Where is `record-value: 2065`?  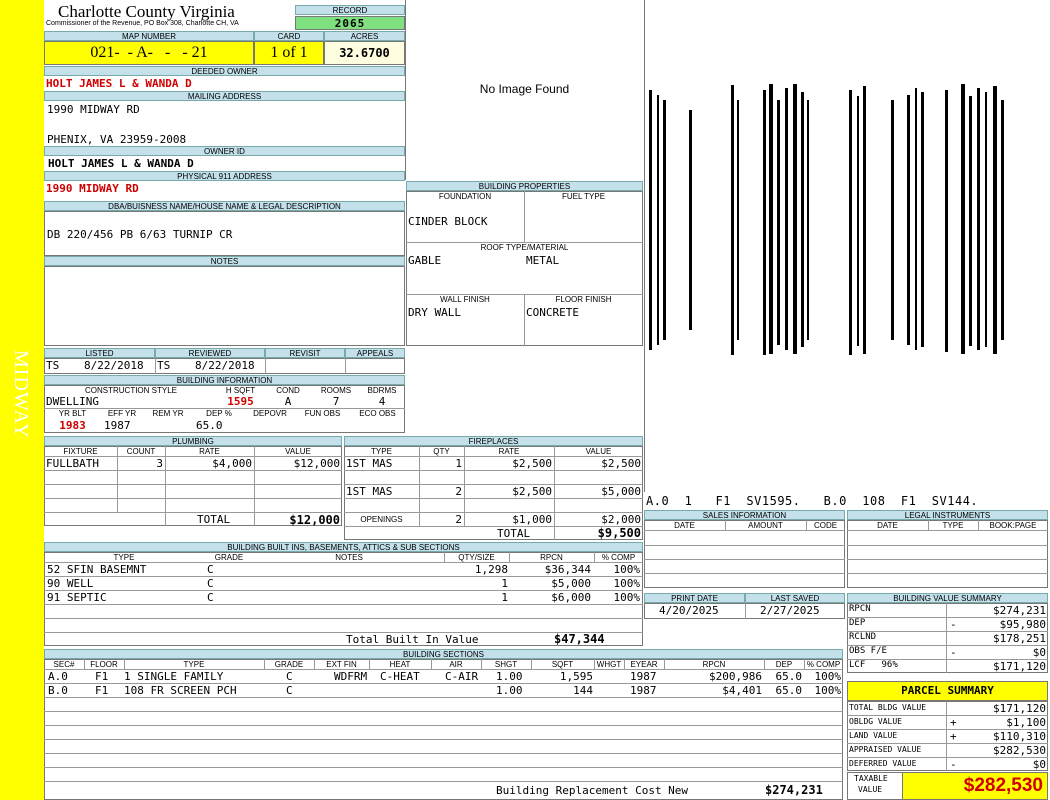 record-value: 2065 is located at coordinates (350, 23).